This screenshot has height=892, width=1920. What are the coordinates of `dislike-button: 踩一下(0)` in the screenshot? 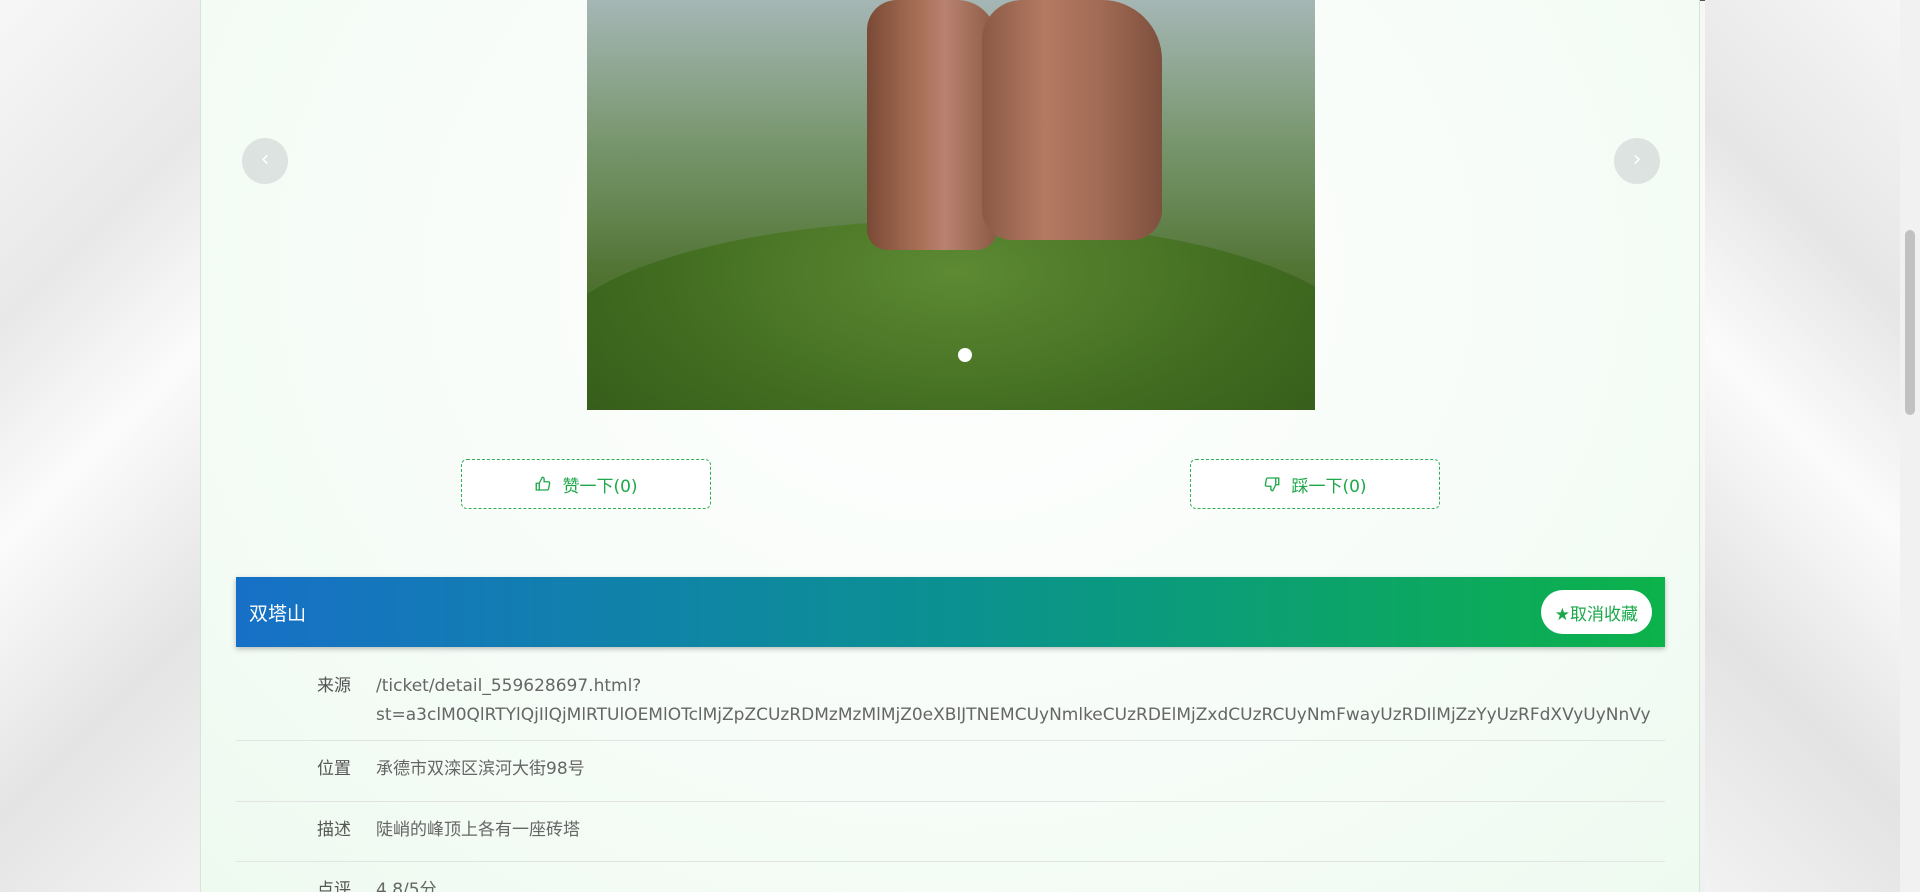 It's located at (1315, 484).